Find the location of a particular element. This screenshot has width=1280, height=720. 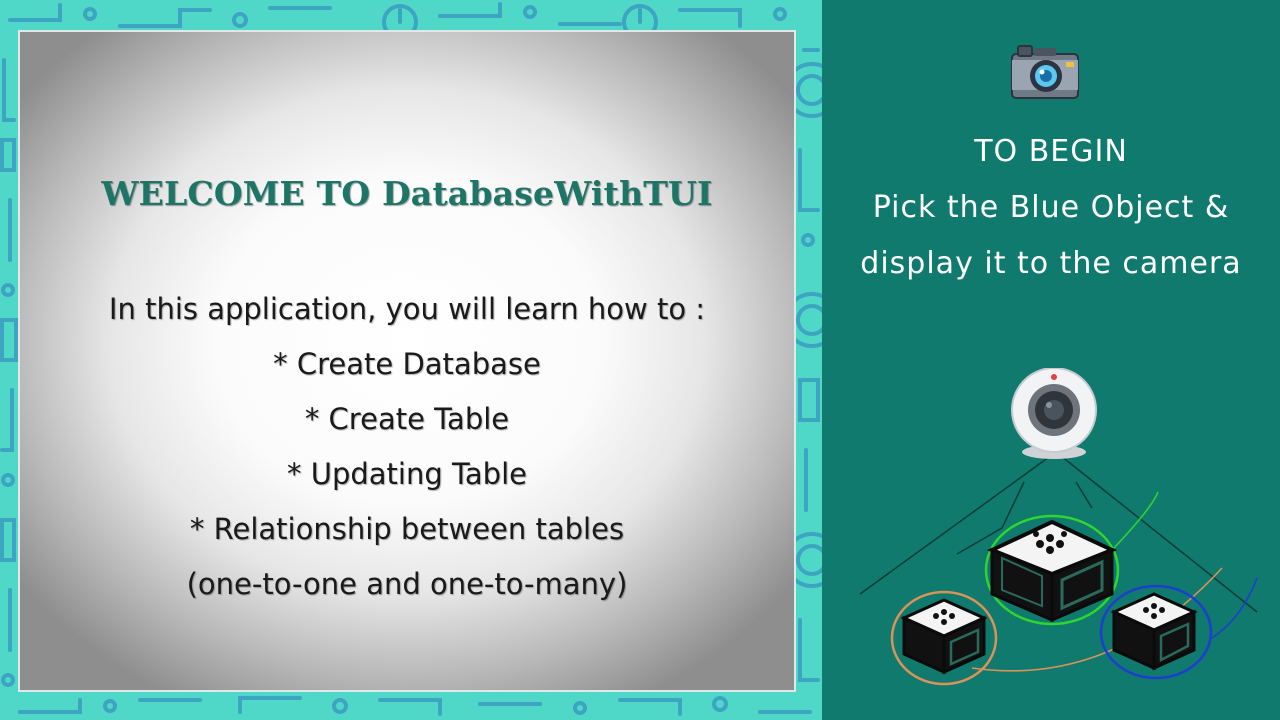

instruction-step-pick: Pick the Blue Object & is located at coordinates (1051, 207).